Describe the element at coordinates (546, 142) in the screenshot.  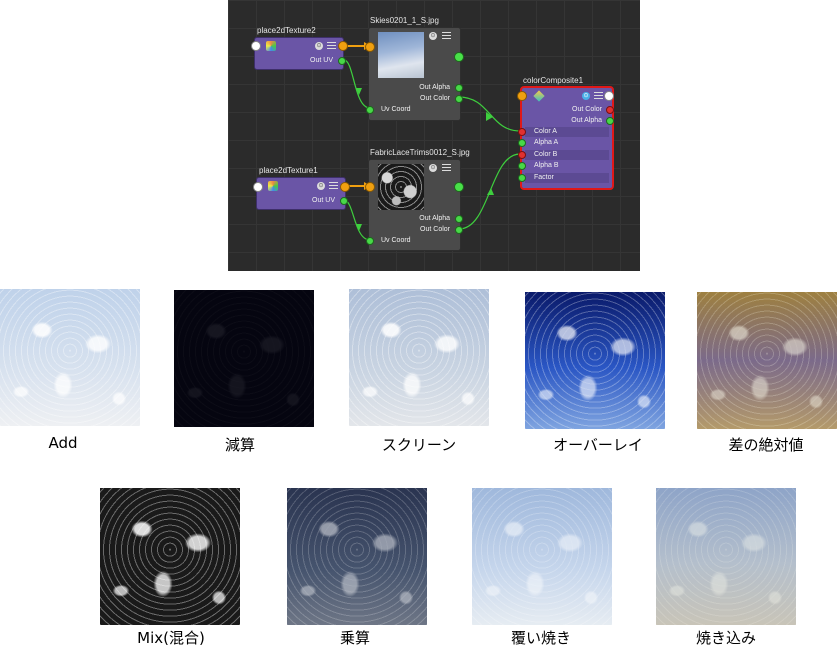
I see `composite-input-alpha-a: Alpha A` at that location.